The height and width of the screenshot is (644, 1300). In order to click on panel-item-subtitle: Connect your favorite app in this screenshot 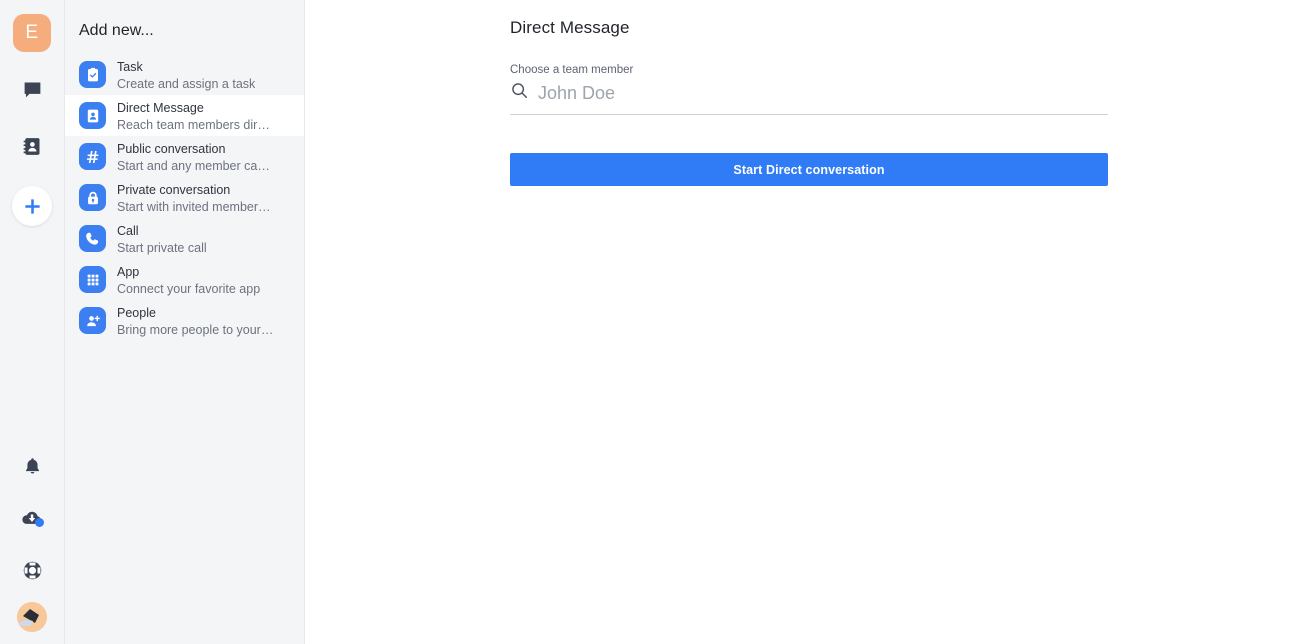, I will do `click(189, 288)`.